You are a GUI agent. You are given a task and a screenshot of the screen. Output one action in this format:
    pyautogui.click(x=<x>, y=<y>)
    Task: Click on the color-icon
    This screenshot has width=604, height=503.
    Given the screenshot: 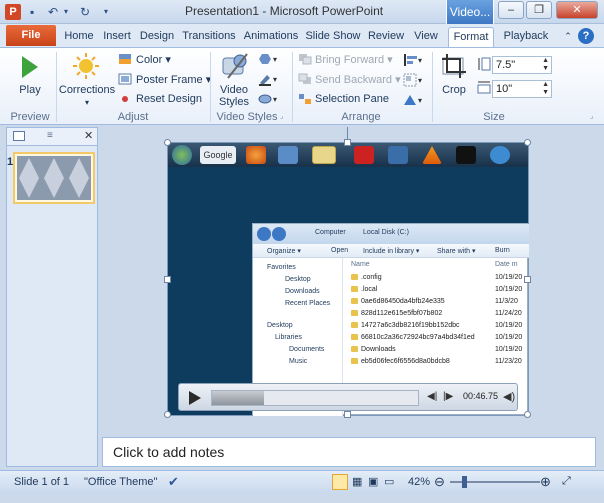 What is the action you would take?
    pyautogui.click(x=125, y=59)
    